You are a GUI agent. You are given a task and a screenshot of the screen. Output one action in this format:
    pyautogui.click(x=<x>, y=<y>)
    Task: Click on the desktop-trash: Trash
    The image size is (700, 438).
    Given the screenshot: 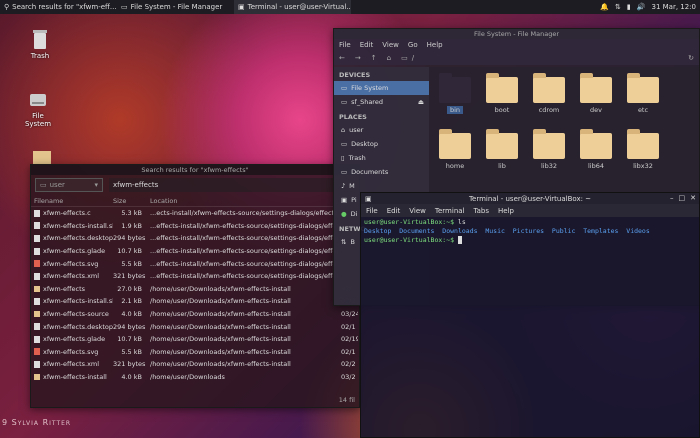 What is the action you would take?
    pyautogui.click(x=40, y=44)
    